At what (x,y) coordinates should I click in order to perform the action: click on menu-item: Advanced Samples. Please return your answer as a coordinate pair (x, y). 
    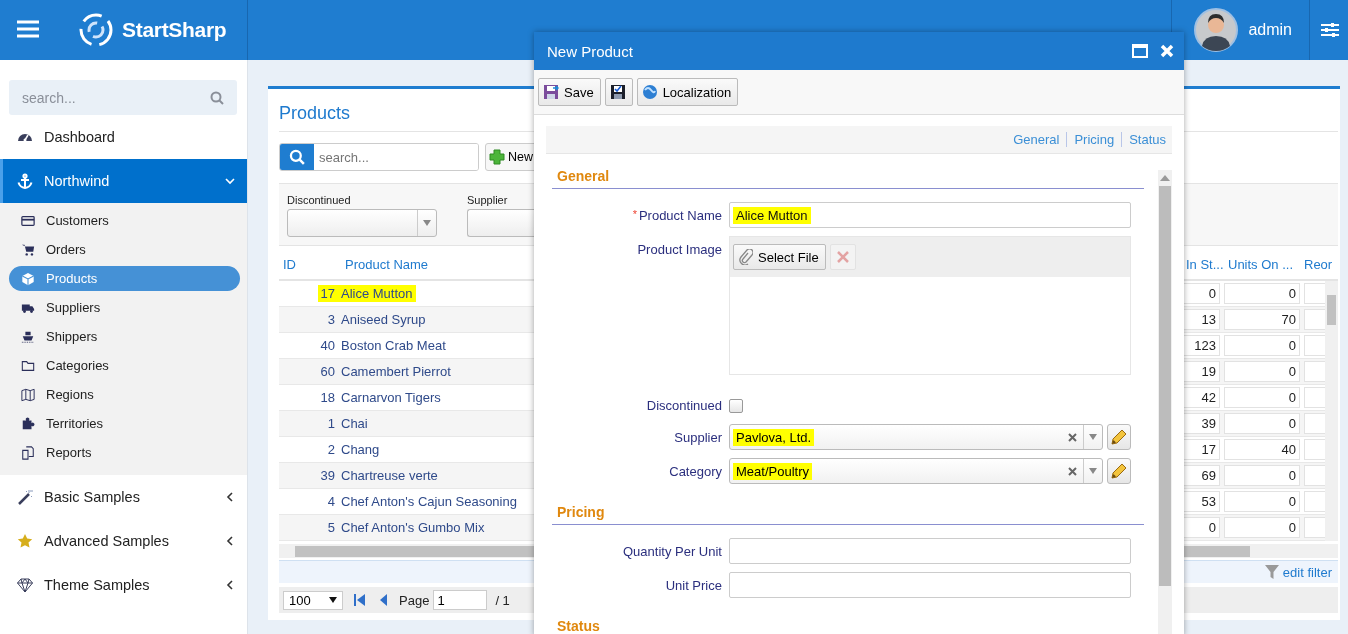
    Looking at the image, I should click on (123, 541).